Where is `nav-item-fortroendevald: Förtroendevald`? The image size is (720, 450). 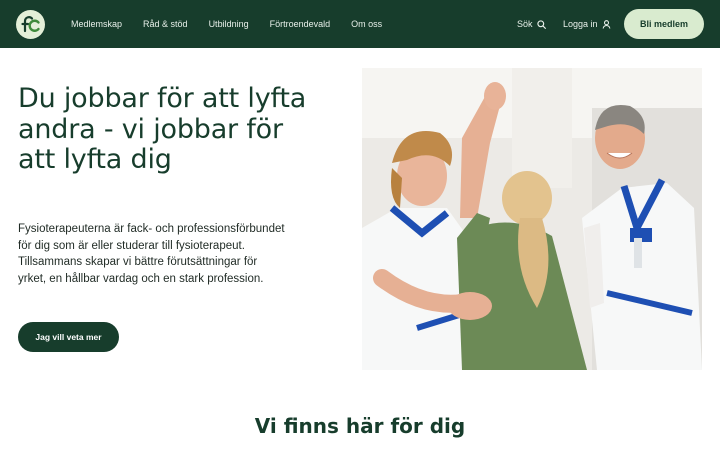
nav-item-fortroendevald: Förtroendevald is located at coordinates (300, 24).